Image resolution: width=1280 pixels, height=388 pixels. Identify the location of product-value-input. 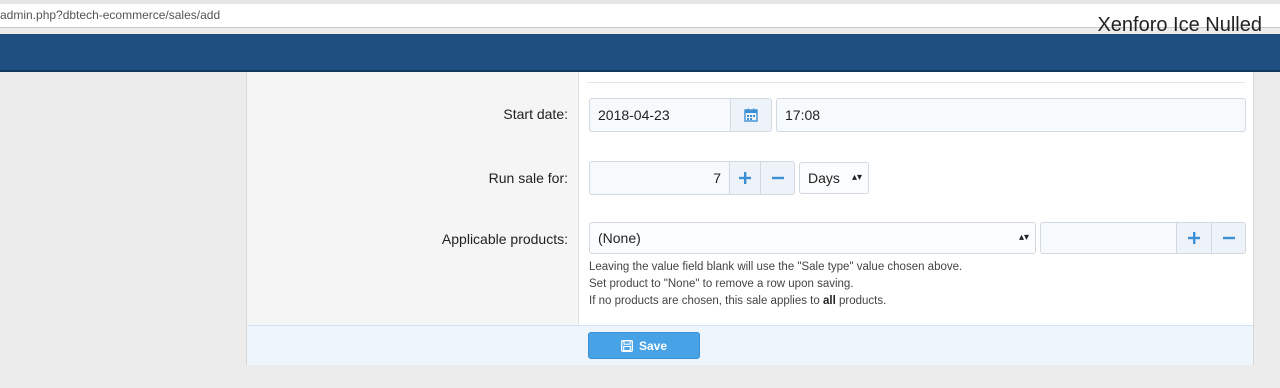
(1108, 238).